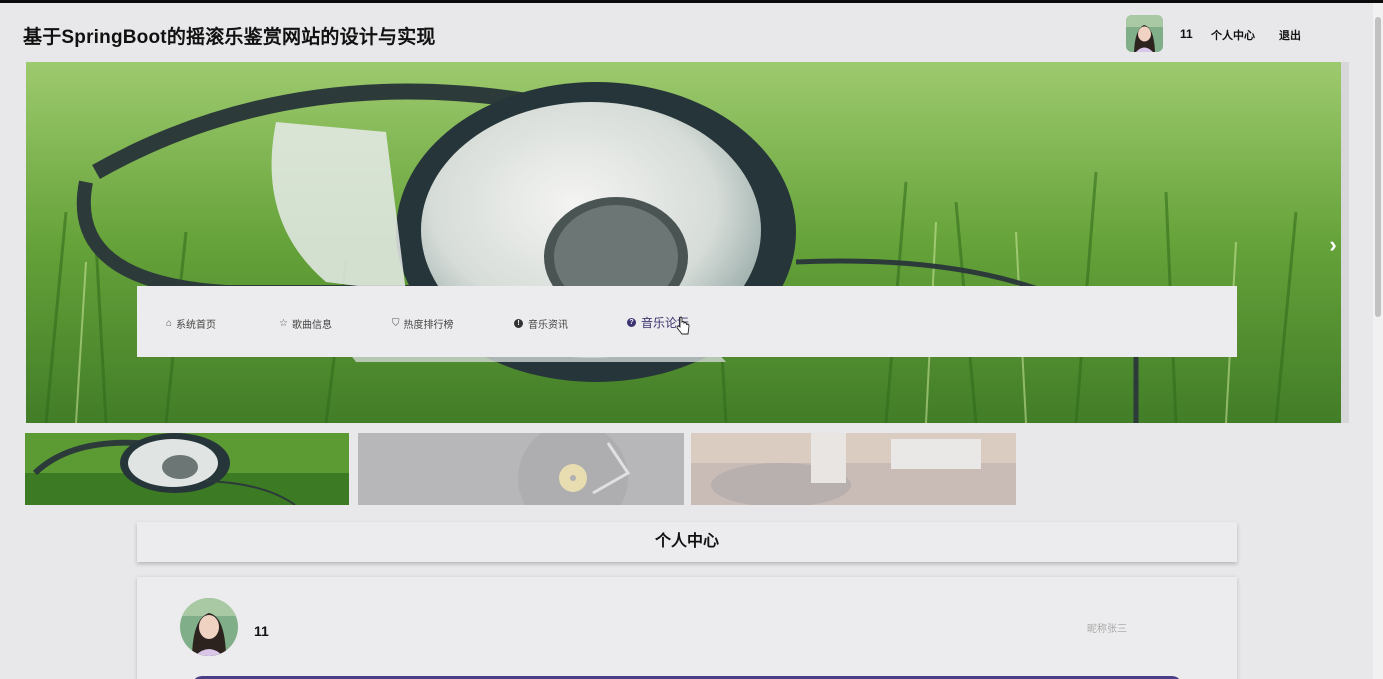 Image resolution: width=1383 pixels, height=679 pixels. Describe the element at coordinates (1290, 35) in the screenshot. I see `logout-link: 退出` at that location.